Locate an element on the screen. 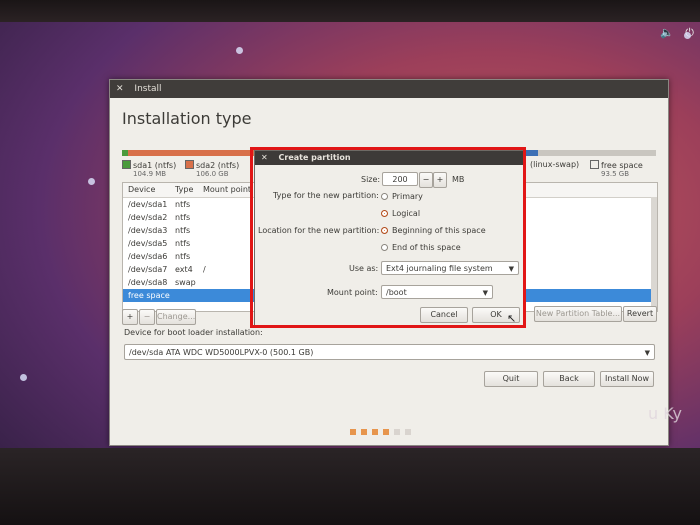  legend-item: (linux-swap) is located at coordinates (554, 164).